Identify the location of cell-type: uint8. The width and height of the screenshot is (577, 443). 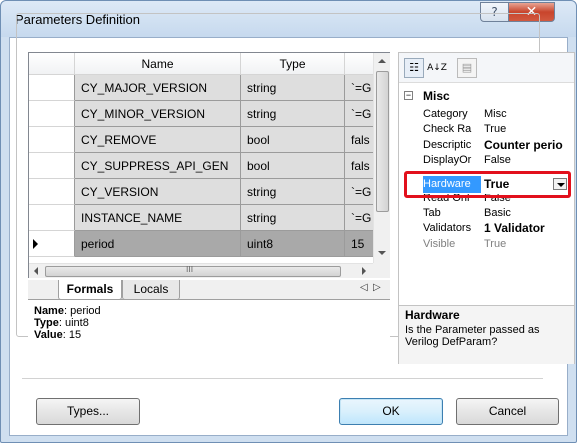
(293, 244).